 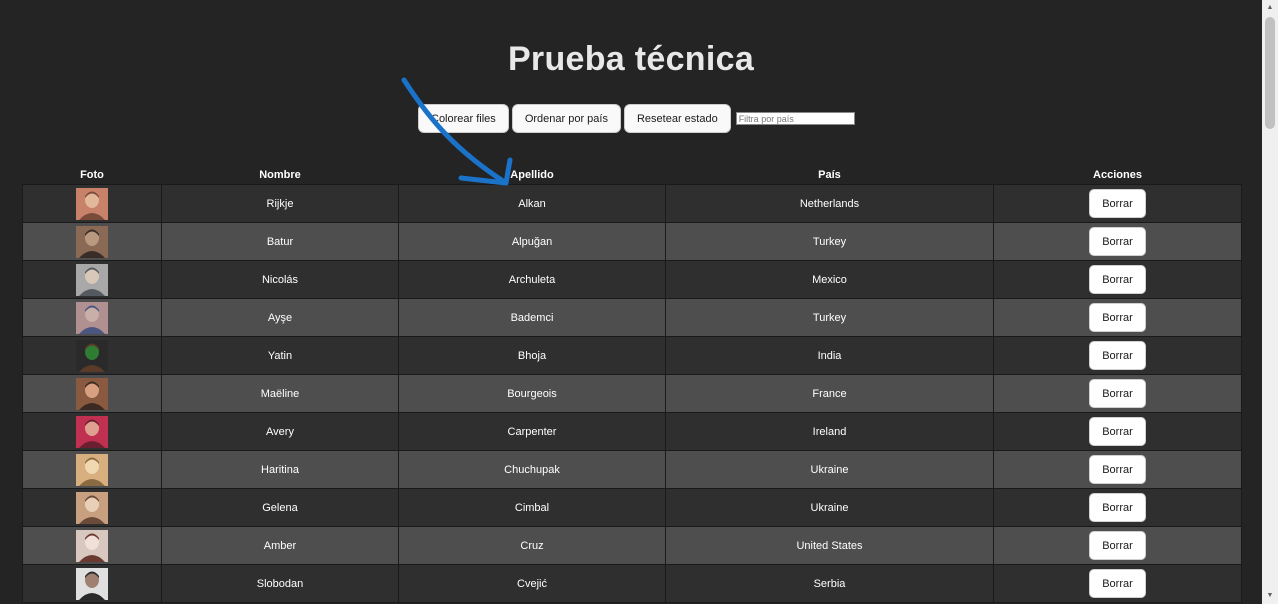 I want to click on column-header-photo: Foto, so click(x=92, y=175).